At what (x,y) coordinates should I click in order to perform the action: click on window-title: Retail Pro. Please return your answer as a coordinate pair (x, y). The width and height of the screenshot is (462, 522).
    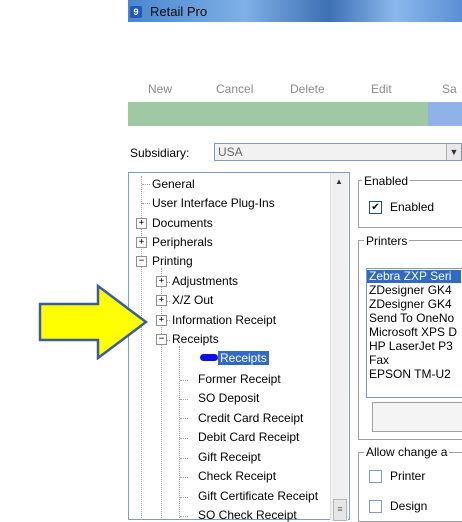
    Looking at the image, I should click on (179, 11).